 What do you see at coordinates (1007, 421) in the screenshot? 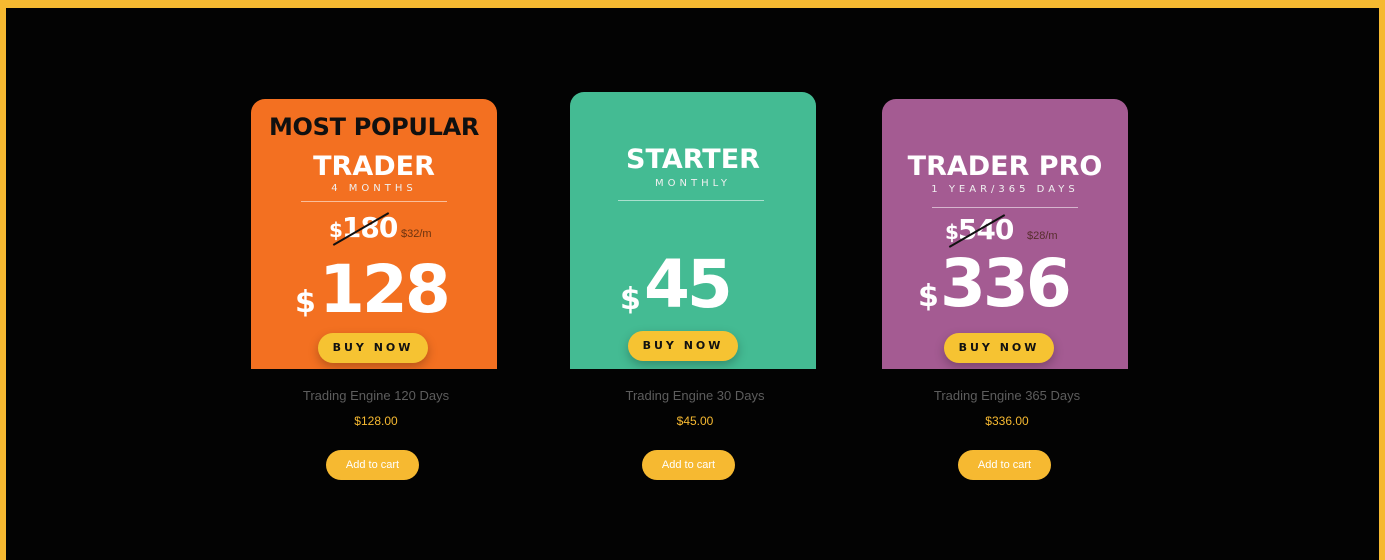
I see `product-price: $336.00` at bounding box center [1007, 421].